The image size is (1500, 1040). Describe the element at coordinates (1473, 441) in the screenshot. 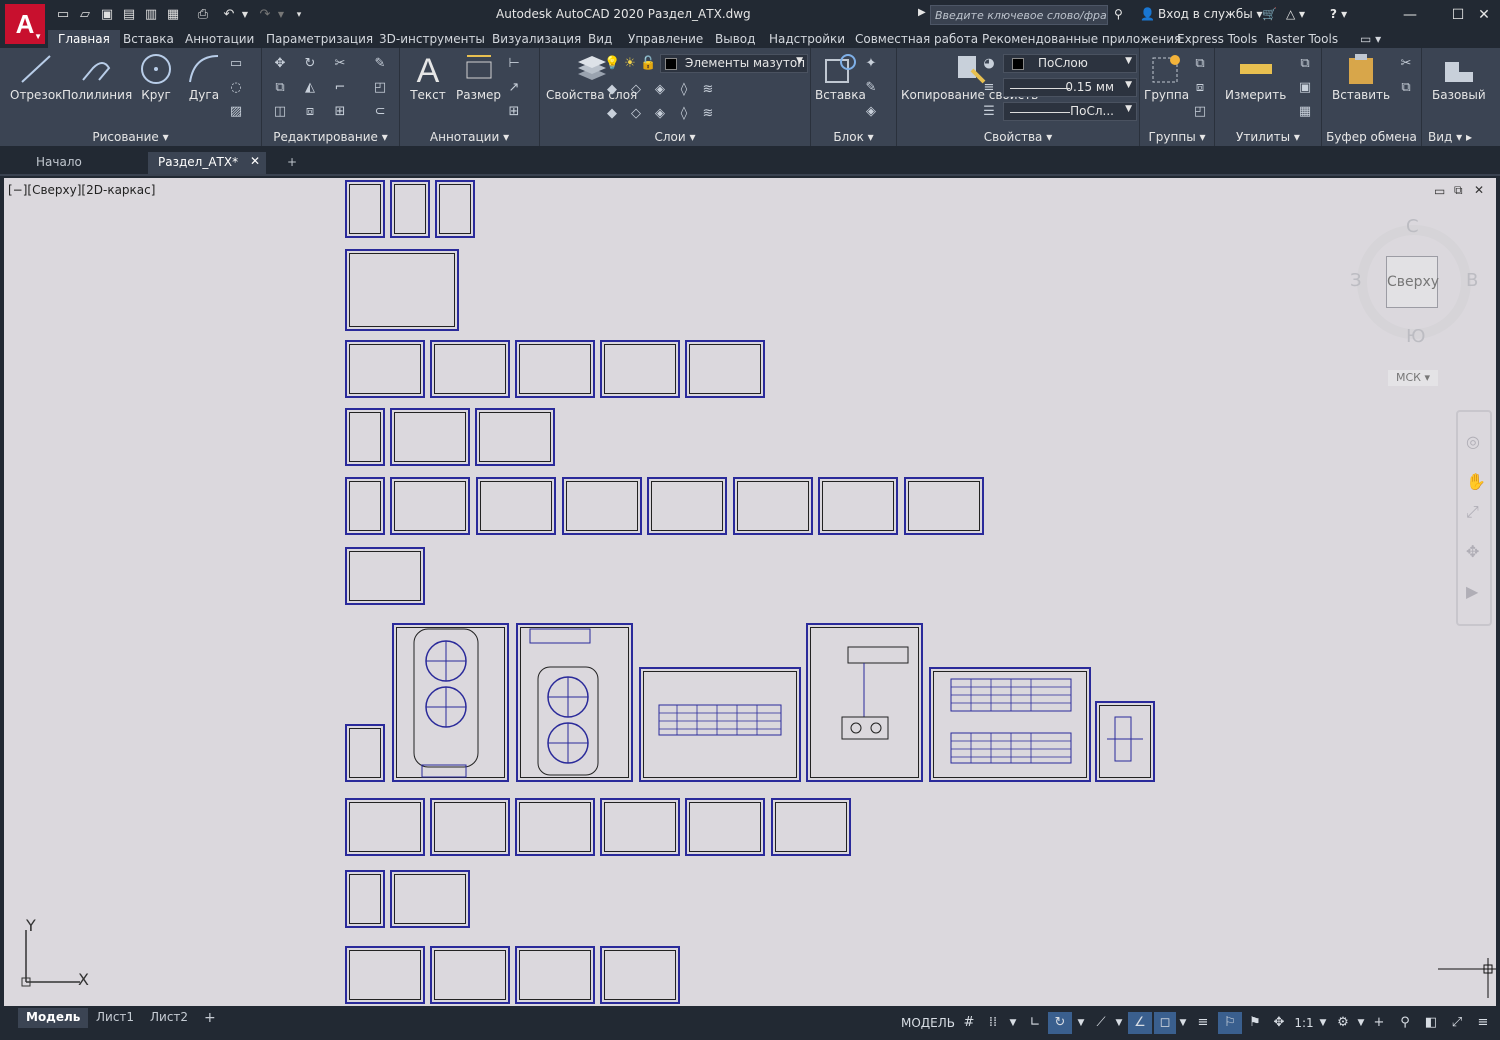

I see `steering-wheel-icon: ◎` at that location.